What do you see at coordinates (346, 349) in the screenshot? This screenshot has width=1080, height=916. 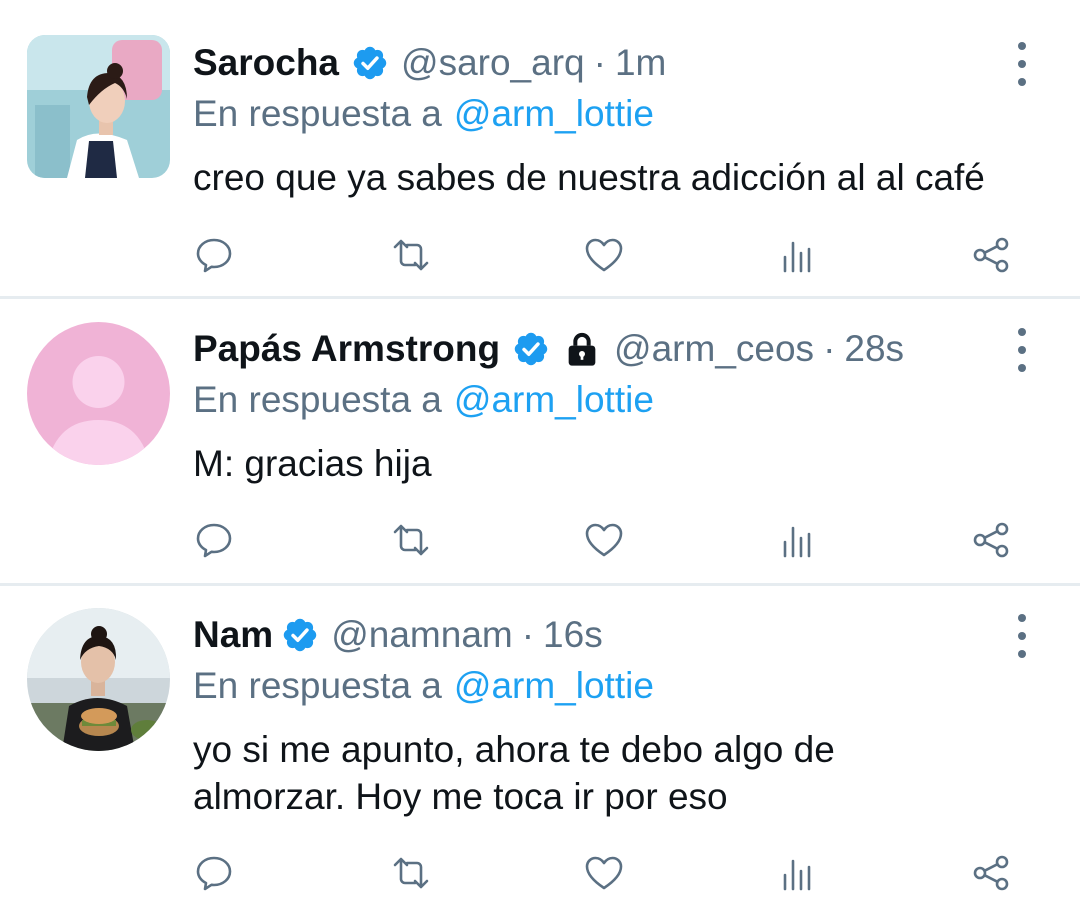 I see `author-name: Papás Armstrong` at bounding box center [346, 349].